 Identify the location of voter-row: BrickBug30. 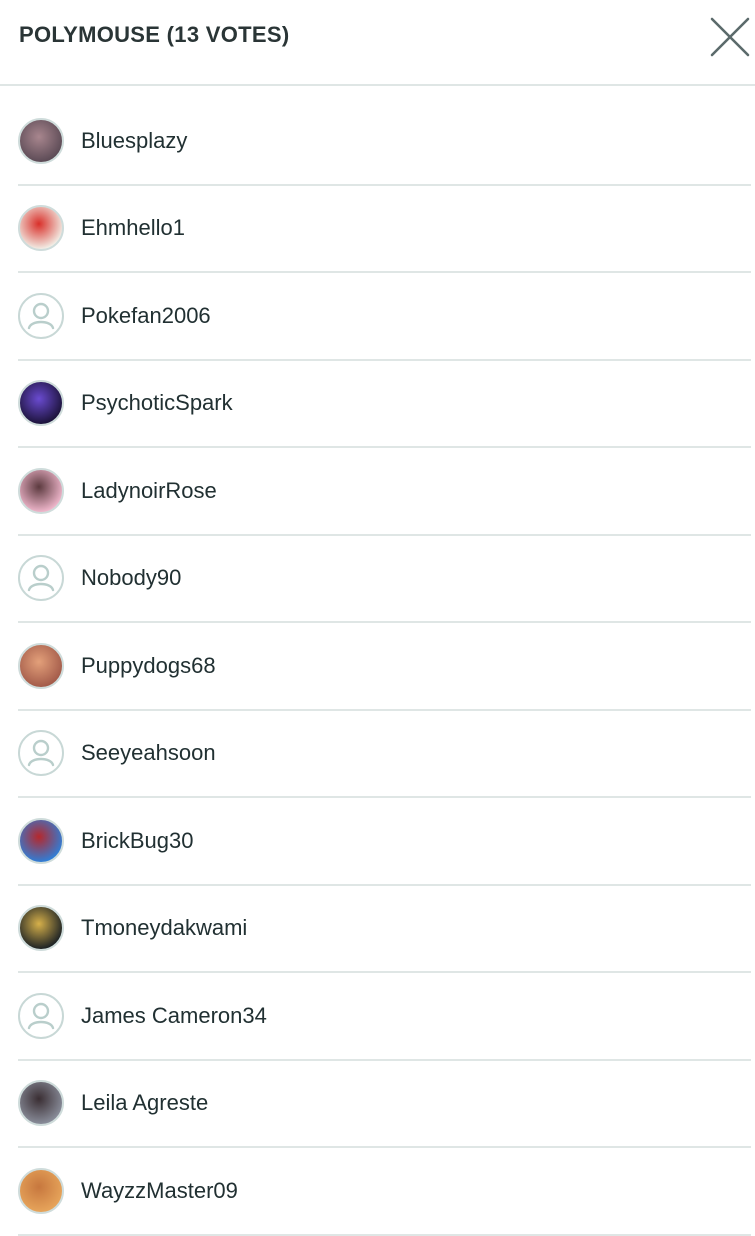
(384, 842).